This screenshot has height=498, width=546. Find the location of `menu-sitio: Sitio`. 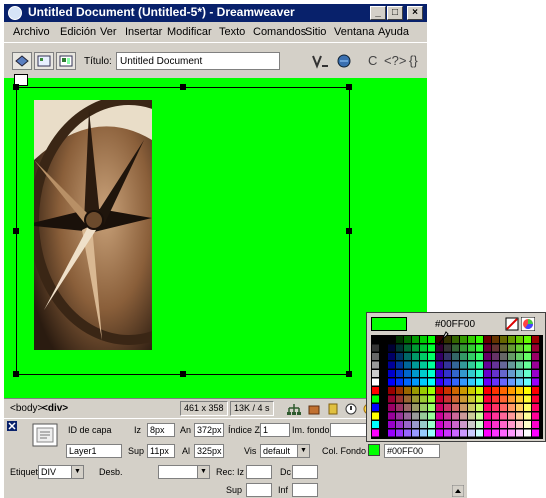

menu-sitio: Sitio is located at coordinates (315, 32).